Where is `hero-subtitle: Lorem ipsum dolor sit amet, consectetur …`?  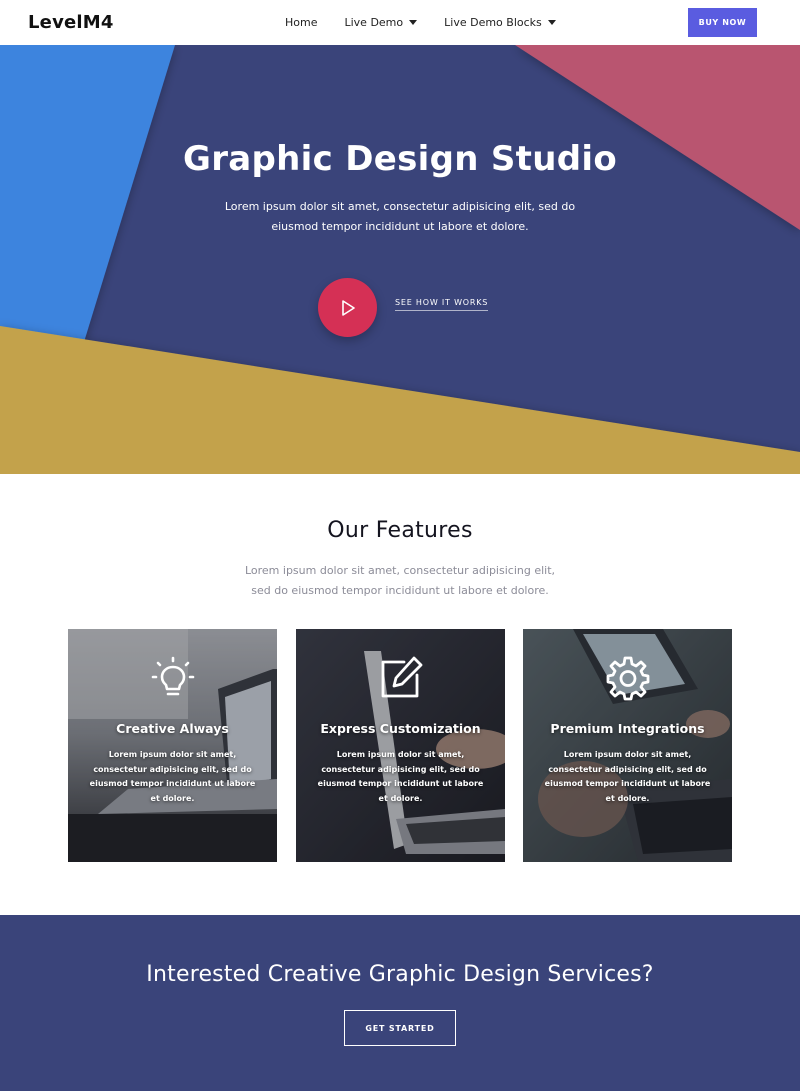 hero-subtitle: Lorem ipsum dolor sit amet, consectetur … is located at coordinates (400, 216).